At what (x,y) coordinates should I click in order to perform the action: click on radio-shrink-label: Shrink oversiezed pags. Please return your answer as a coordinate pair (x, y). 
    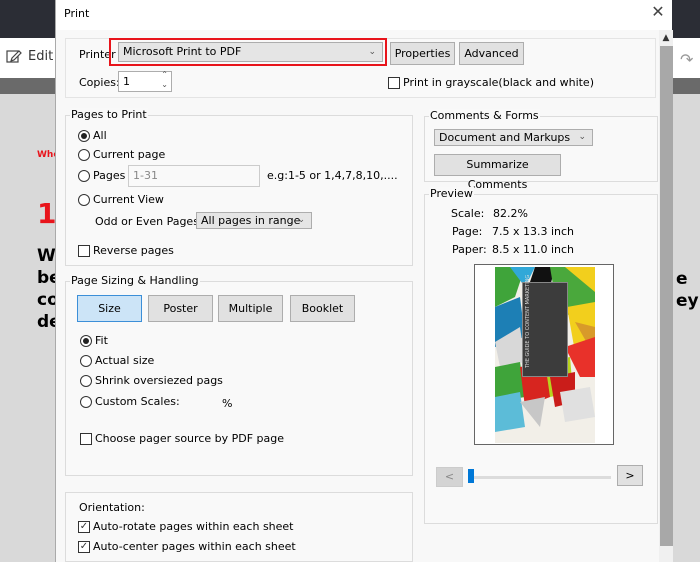
    Looking at the image, I should click on (159, 380).